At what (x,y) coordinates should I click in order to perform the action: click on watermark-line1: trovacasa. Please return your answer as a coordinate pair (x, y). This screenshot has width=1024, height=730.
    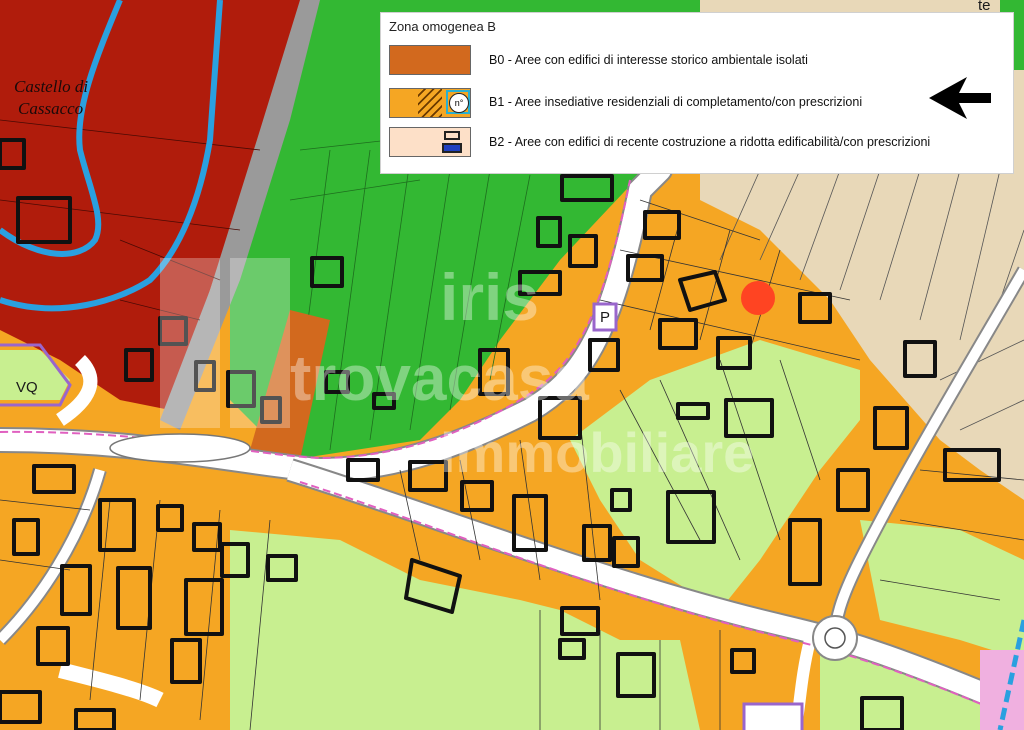
    Looking at the image, I should click on (439, 378).